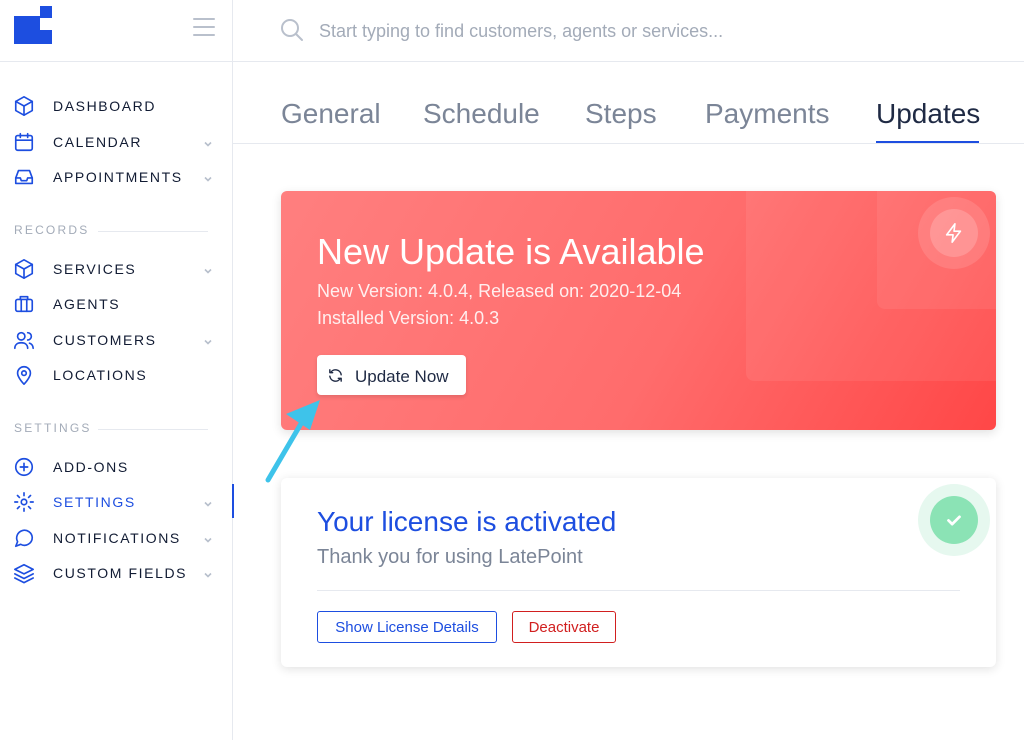 This screenshot has height=740, width=1024. What do you see at coordinates (34, 25) in the screenshot?
I see `latepoint-logo` at bounding box center [34, 25].